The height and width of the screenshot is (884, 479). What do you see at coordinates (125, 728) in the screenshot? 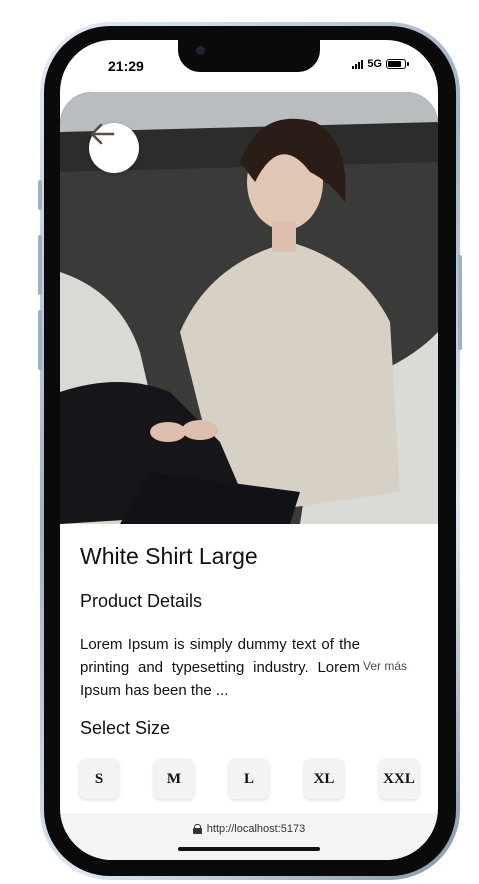
I see `select-size-heading: Select Size` at bounding box center [125, 728].